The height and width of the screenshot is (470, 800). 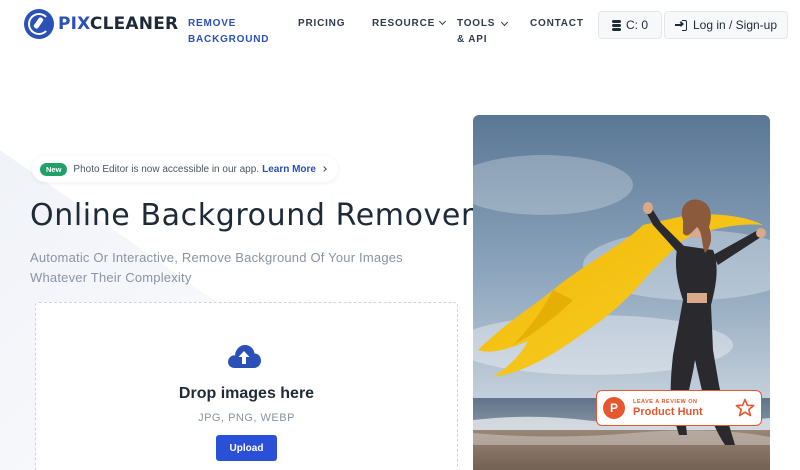 I want to click on chevron-right-icon, so click(x=324, y=169).